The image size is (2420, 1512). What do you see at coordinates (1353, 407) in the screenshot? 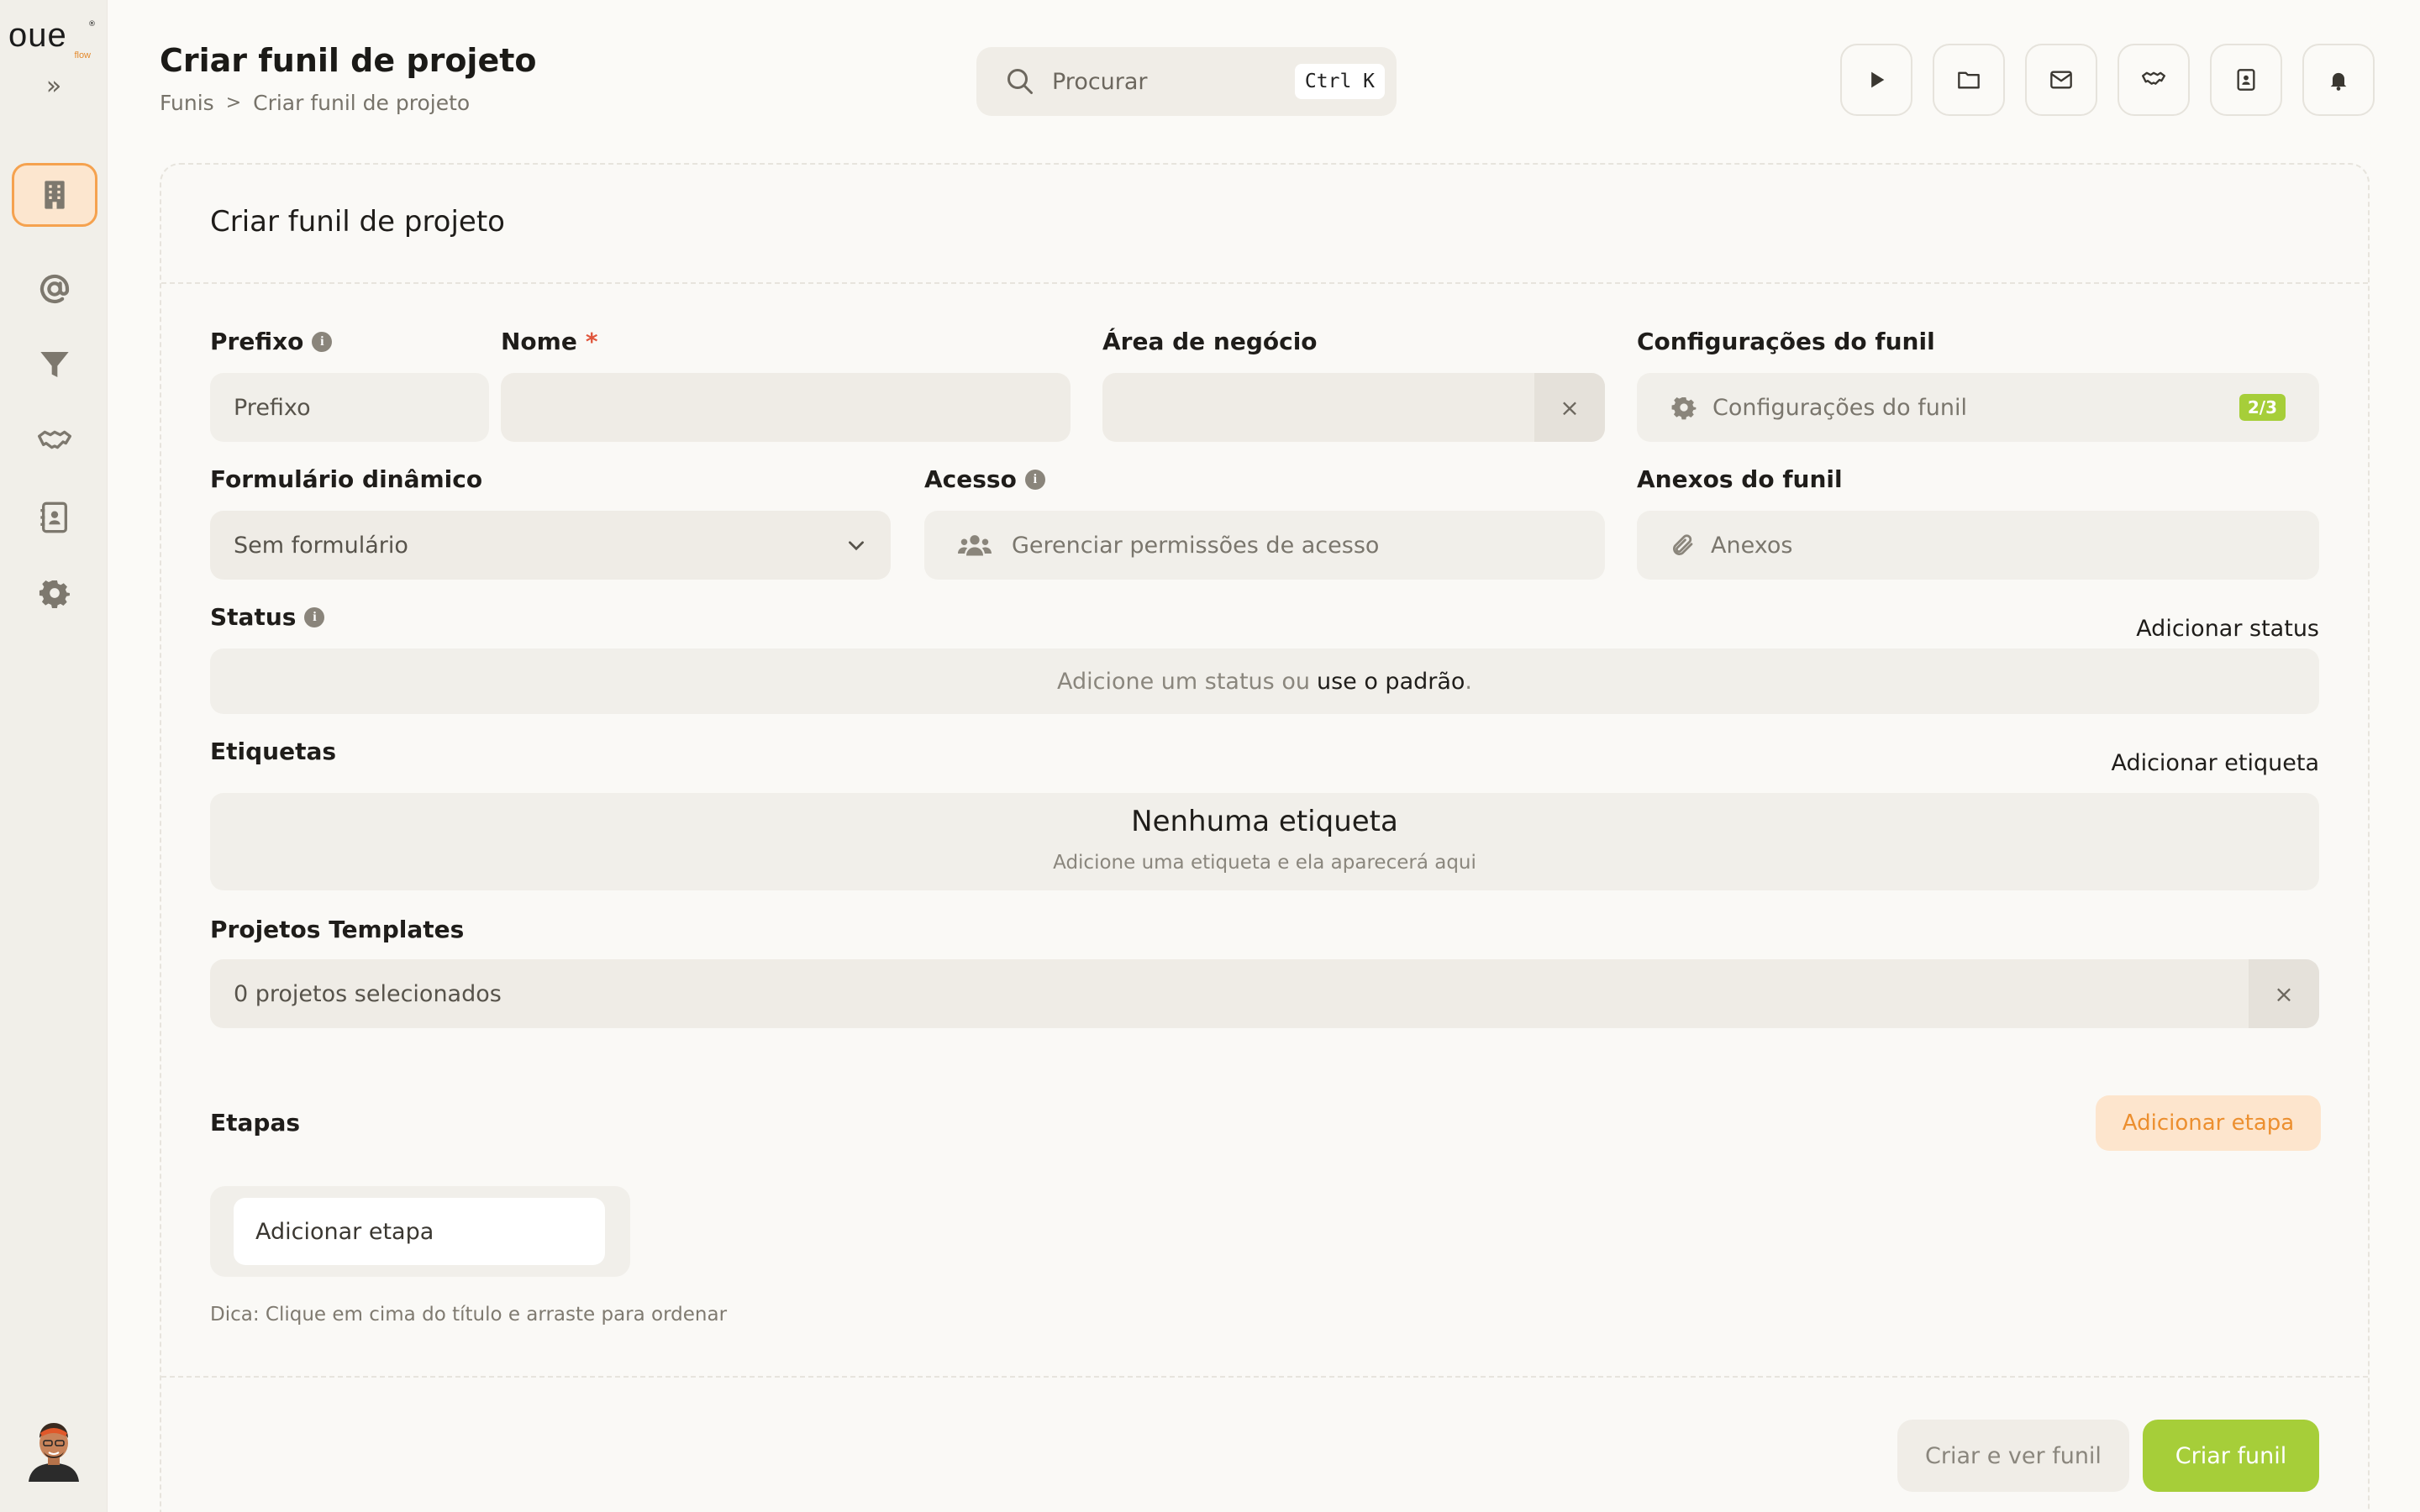
I see `business-area-select: ×` at bounding box center [1353, 407].